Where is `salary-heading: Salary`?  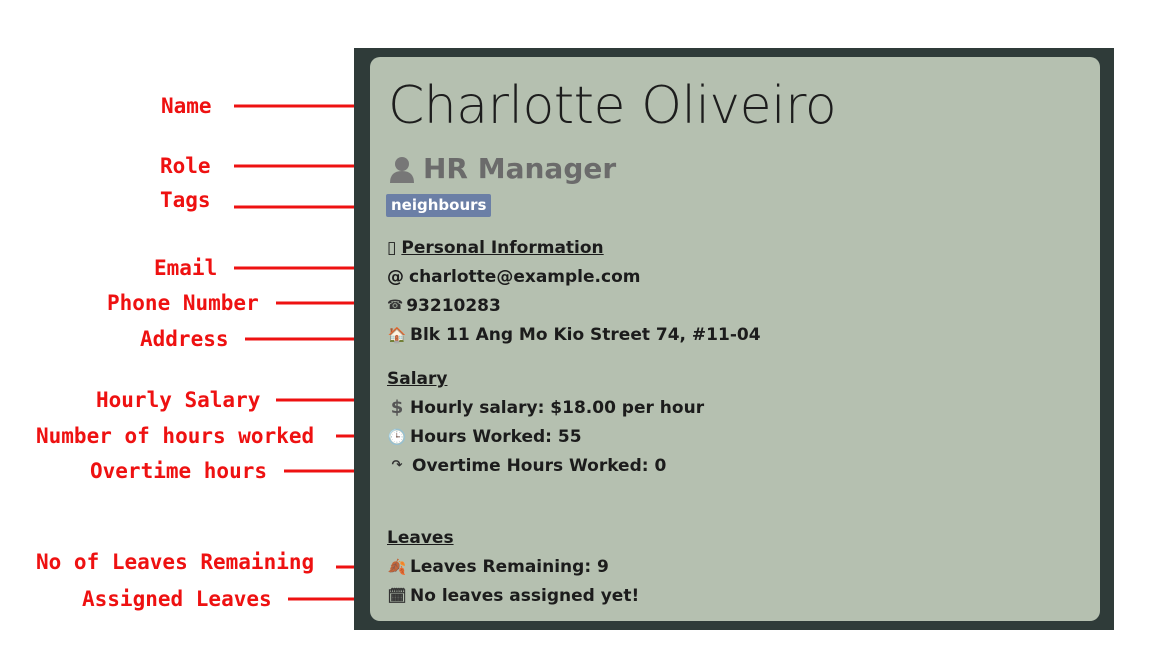
salary-heading: Salary is located at coordinates (417, 379).